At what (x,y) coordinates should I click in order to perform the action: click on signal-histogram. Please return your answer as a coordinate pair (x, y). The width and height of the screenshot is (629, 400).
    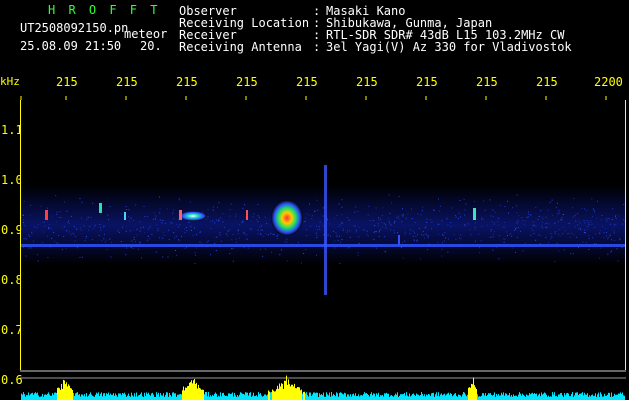
    Looking at the image, I should click on (323, 385).